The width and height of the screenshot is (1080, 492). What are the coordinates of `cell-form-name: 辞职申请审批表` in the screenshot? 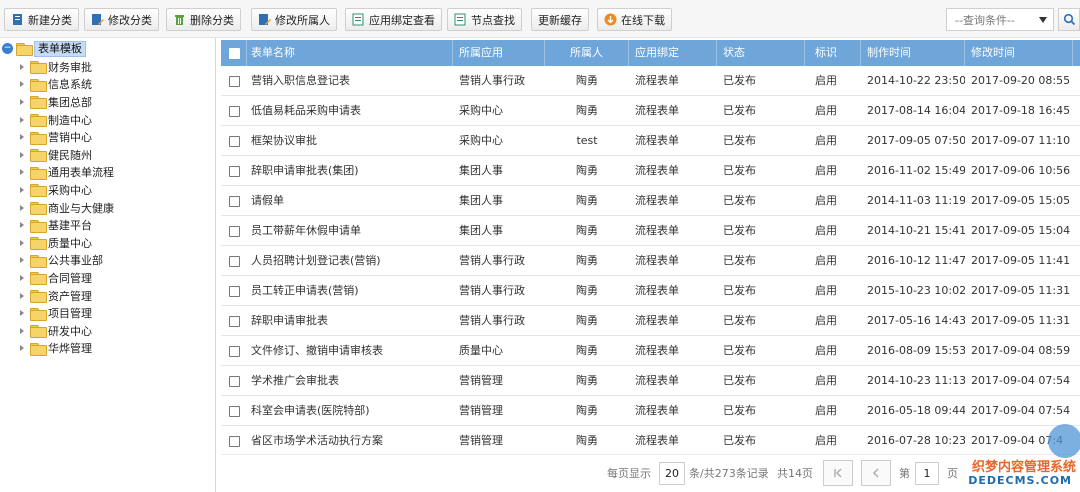 It's located at (350, 321).